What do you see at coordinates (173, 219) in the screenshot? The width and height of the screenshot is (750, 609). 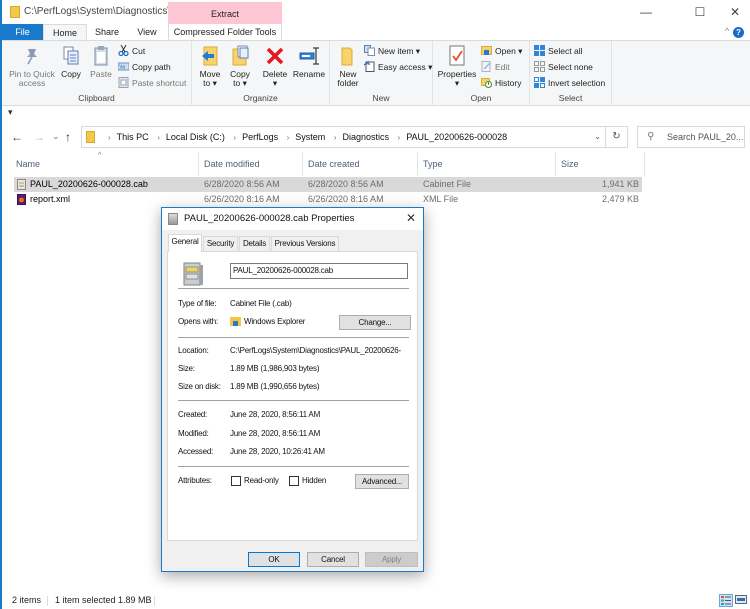 I see `cab-file-icon` at bounding box center [173, 219].